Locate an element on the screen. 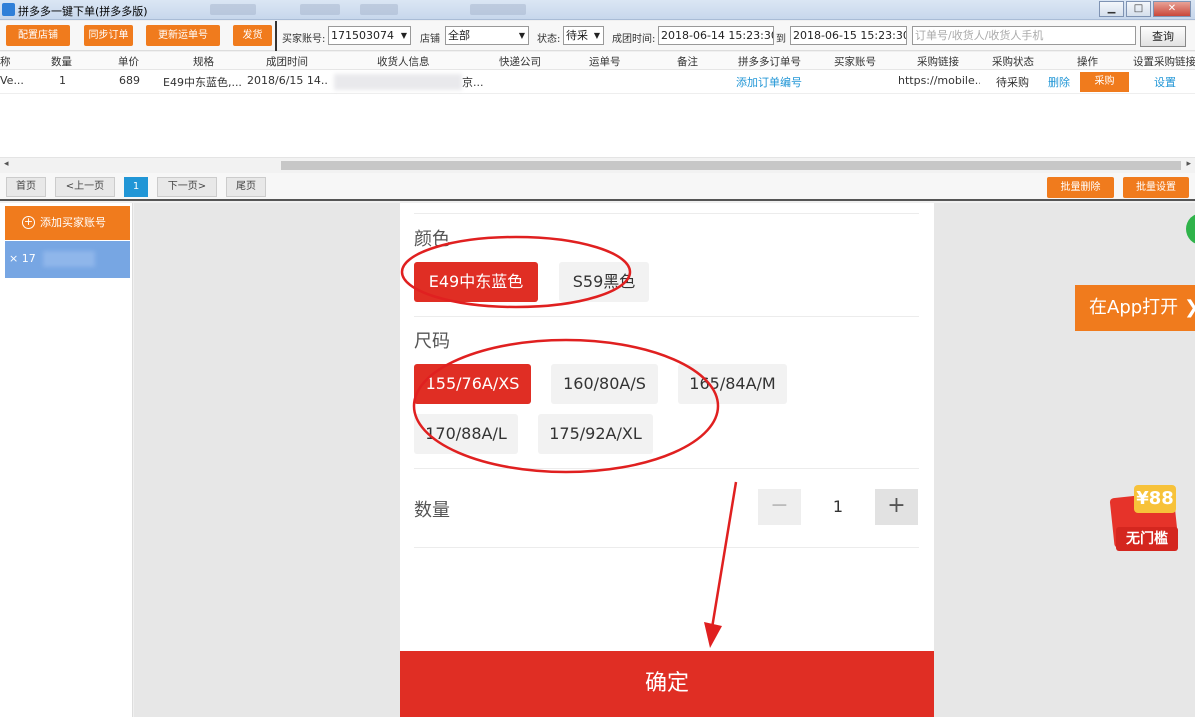 This screenshot has width=1195, height=717. buyer-account-label: 买家账号: is located at coordinates (304, 39).